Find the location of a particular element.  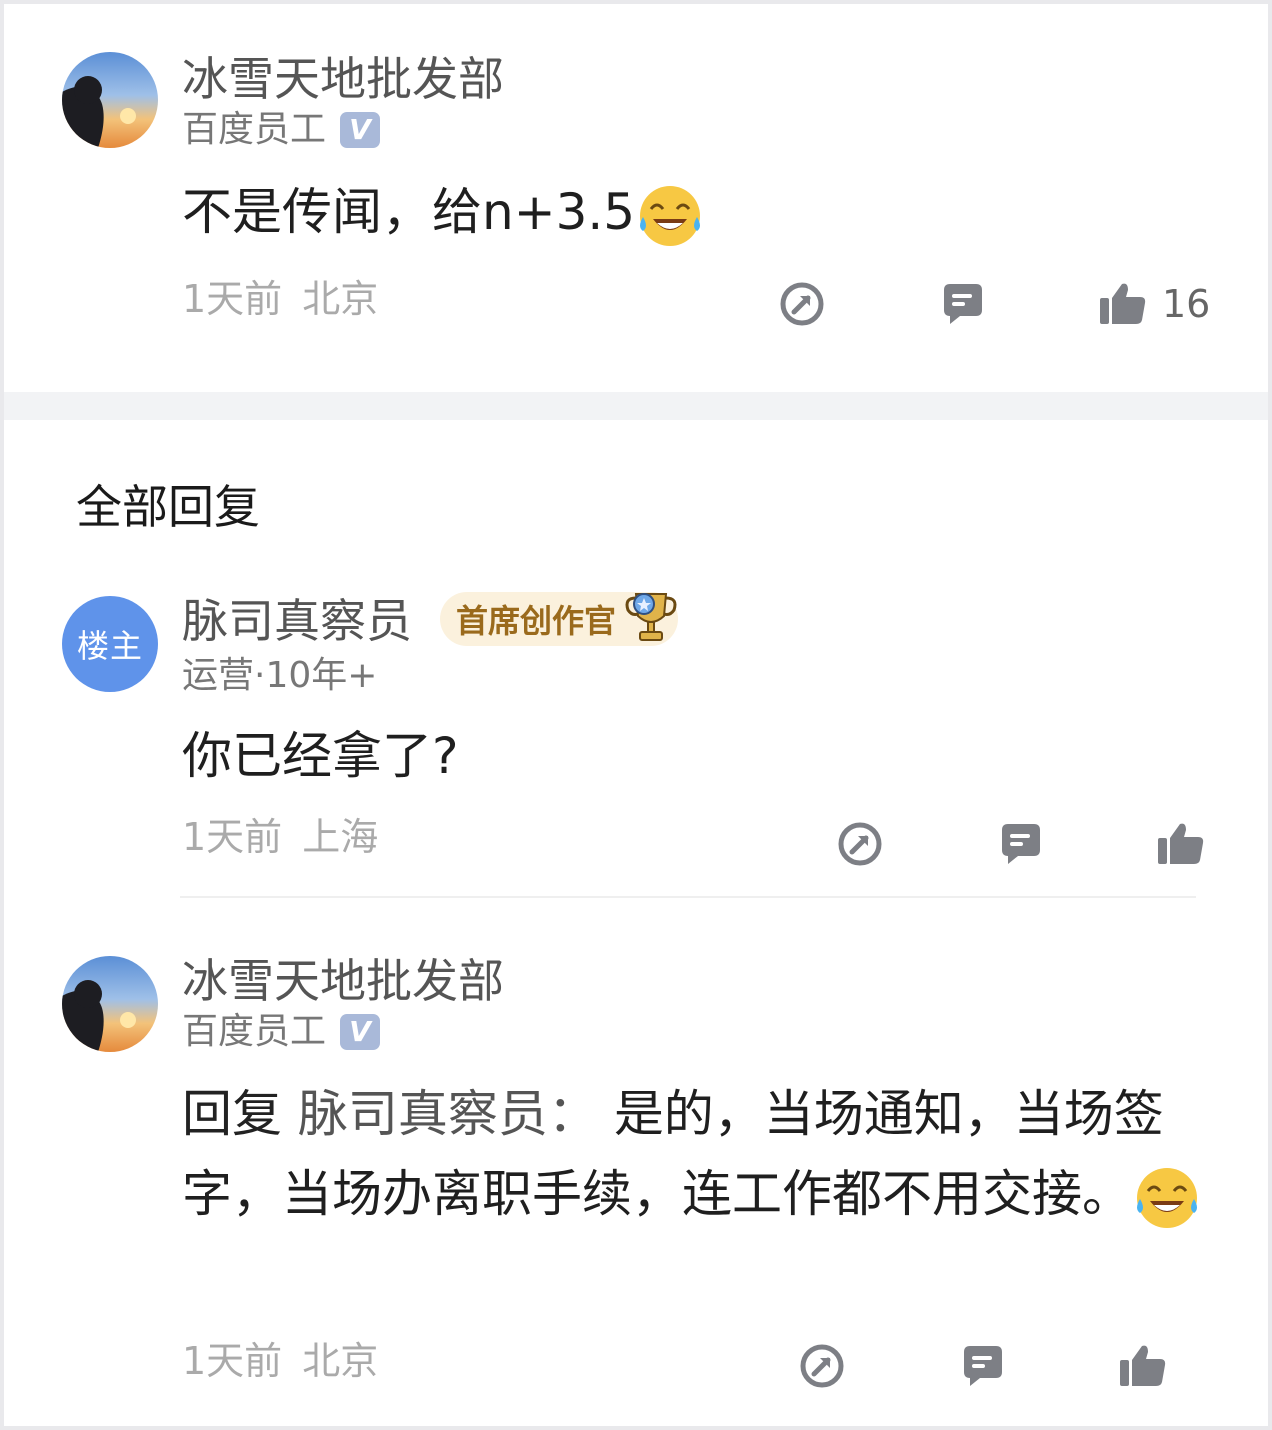

reply-text-block: 回复 脉司真察员： 是的，当场通知，当场签字，当场办离职手续，连工作都不用交接。 is located at coordinates (692, 1154).